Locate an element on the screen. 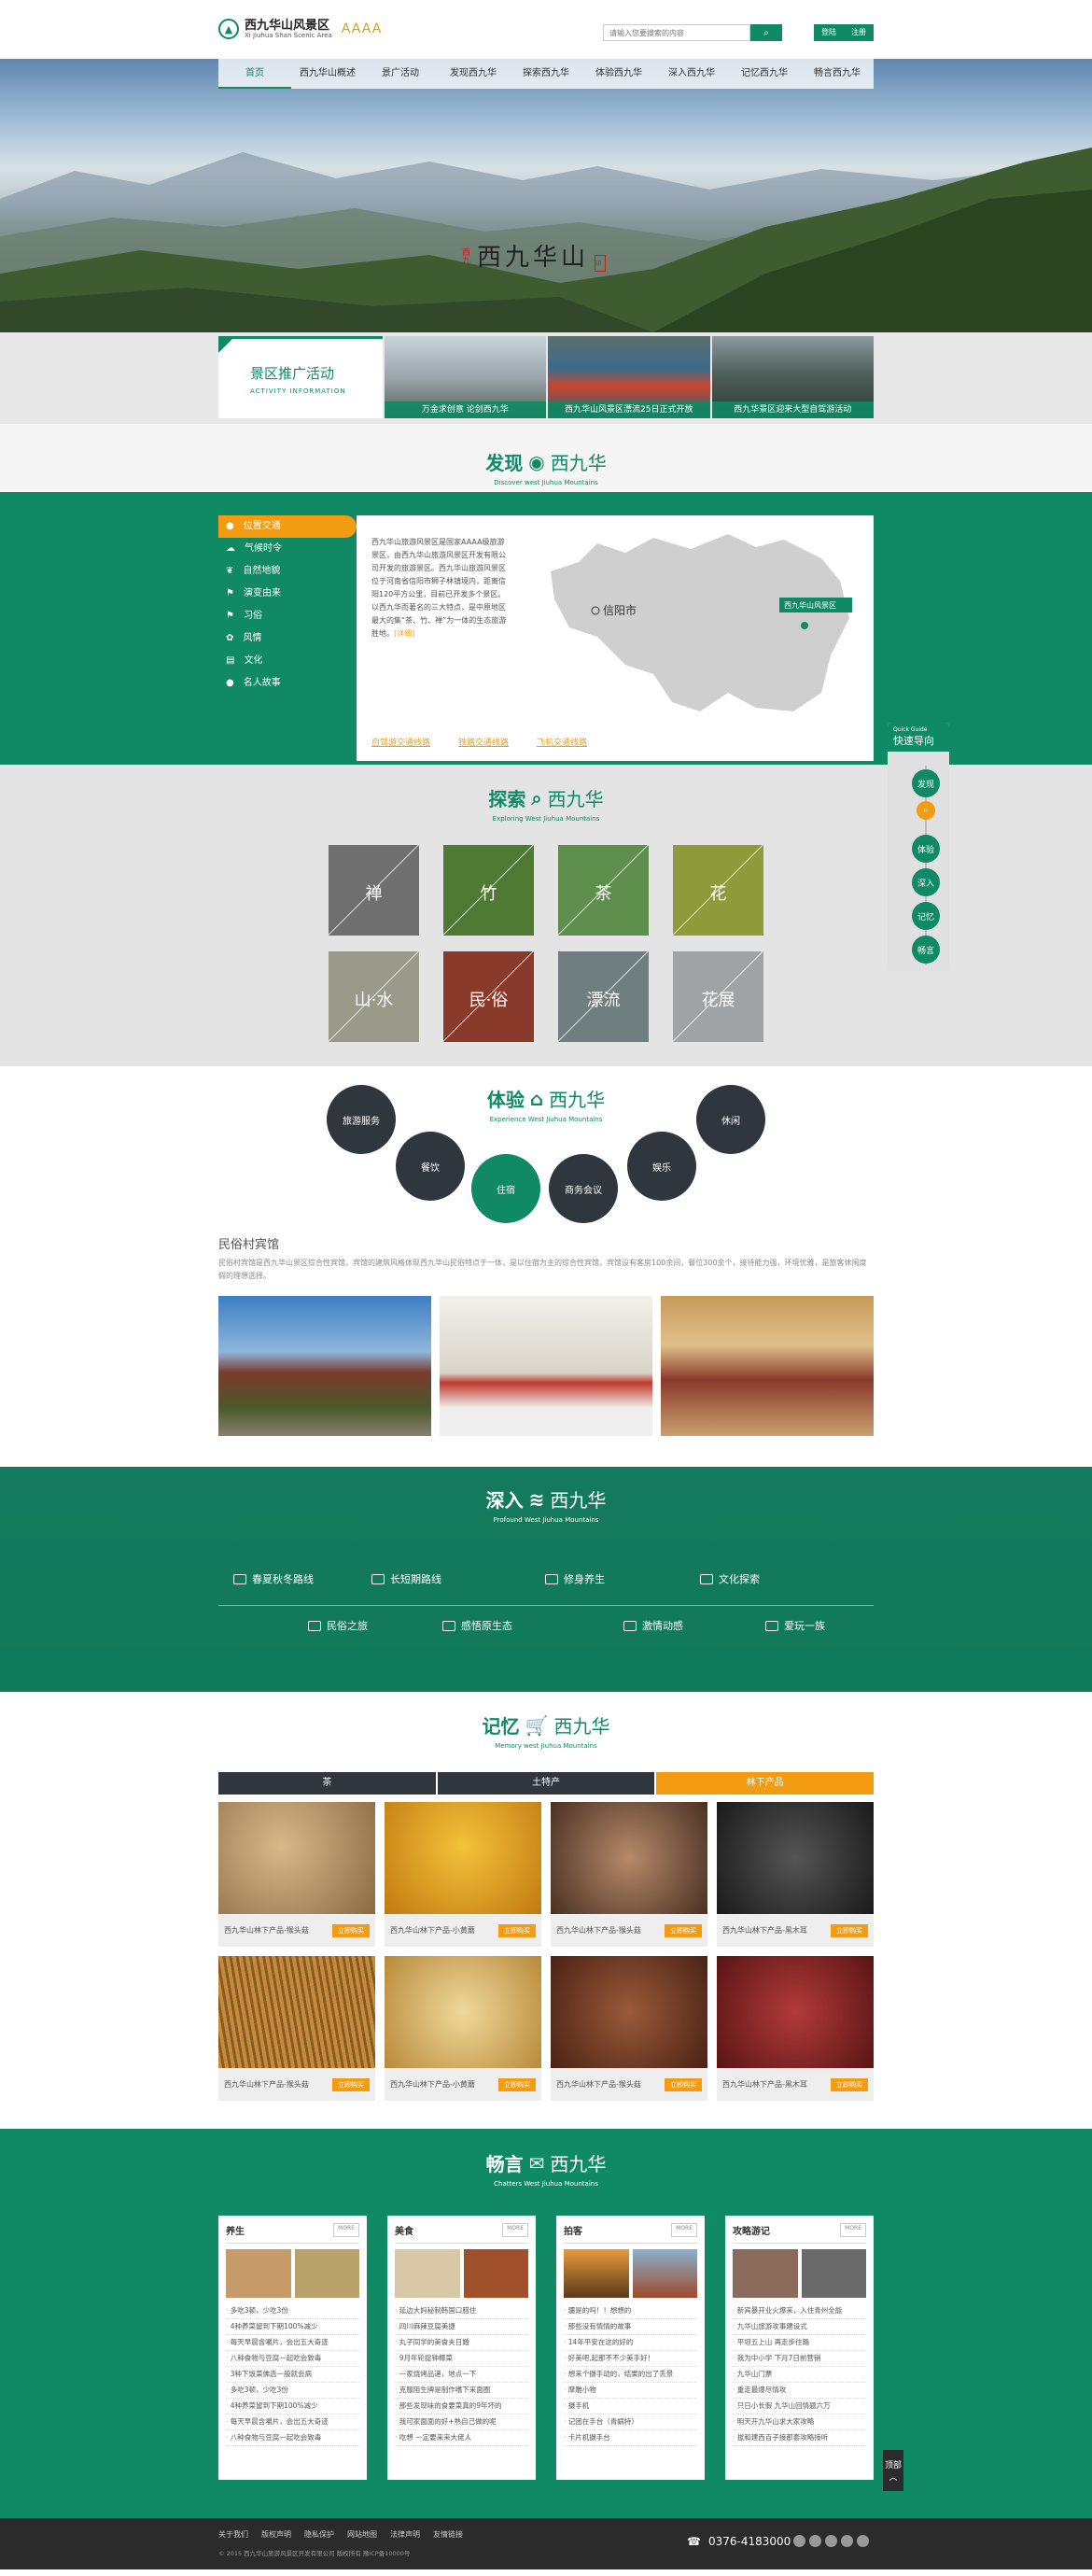 This screenshot has height=2576, width=1092. footer-link-sitemap: 网站地图 is located at coordinates (362, 2535).